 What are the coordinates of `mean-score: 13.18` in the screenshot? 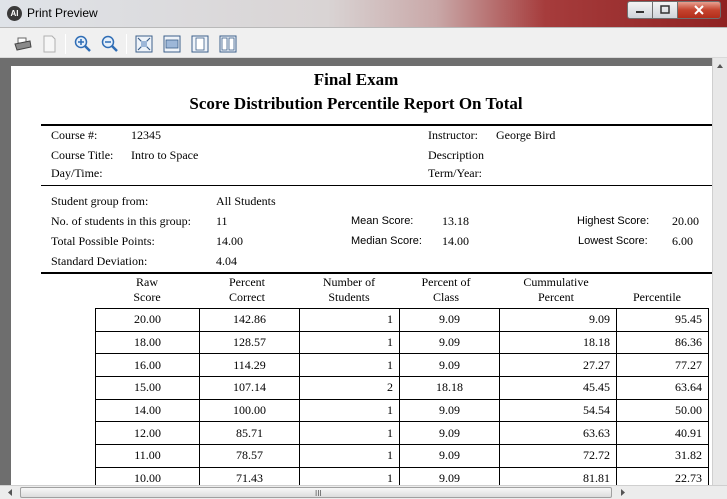 It's located at (455, 221).